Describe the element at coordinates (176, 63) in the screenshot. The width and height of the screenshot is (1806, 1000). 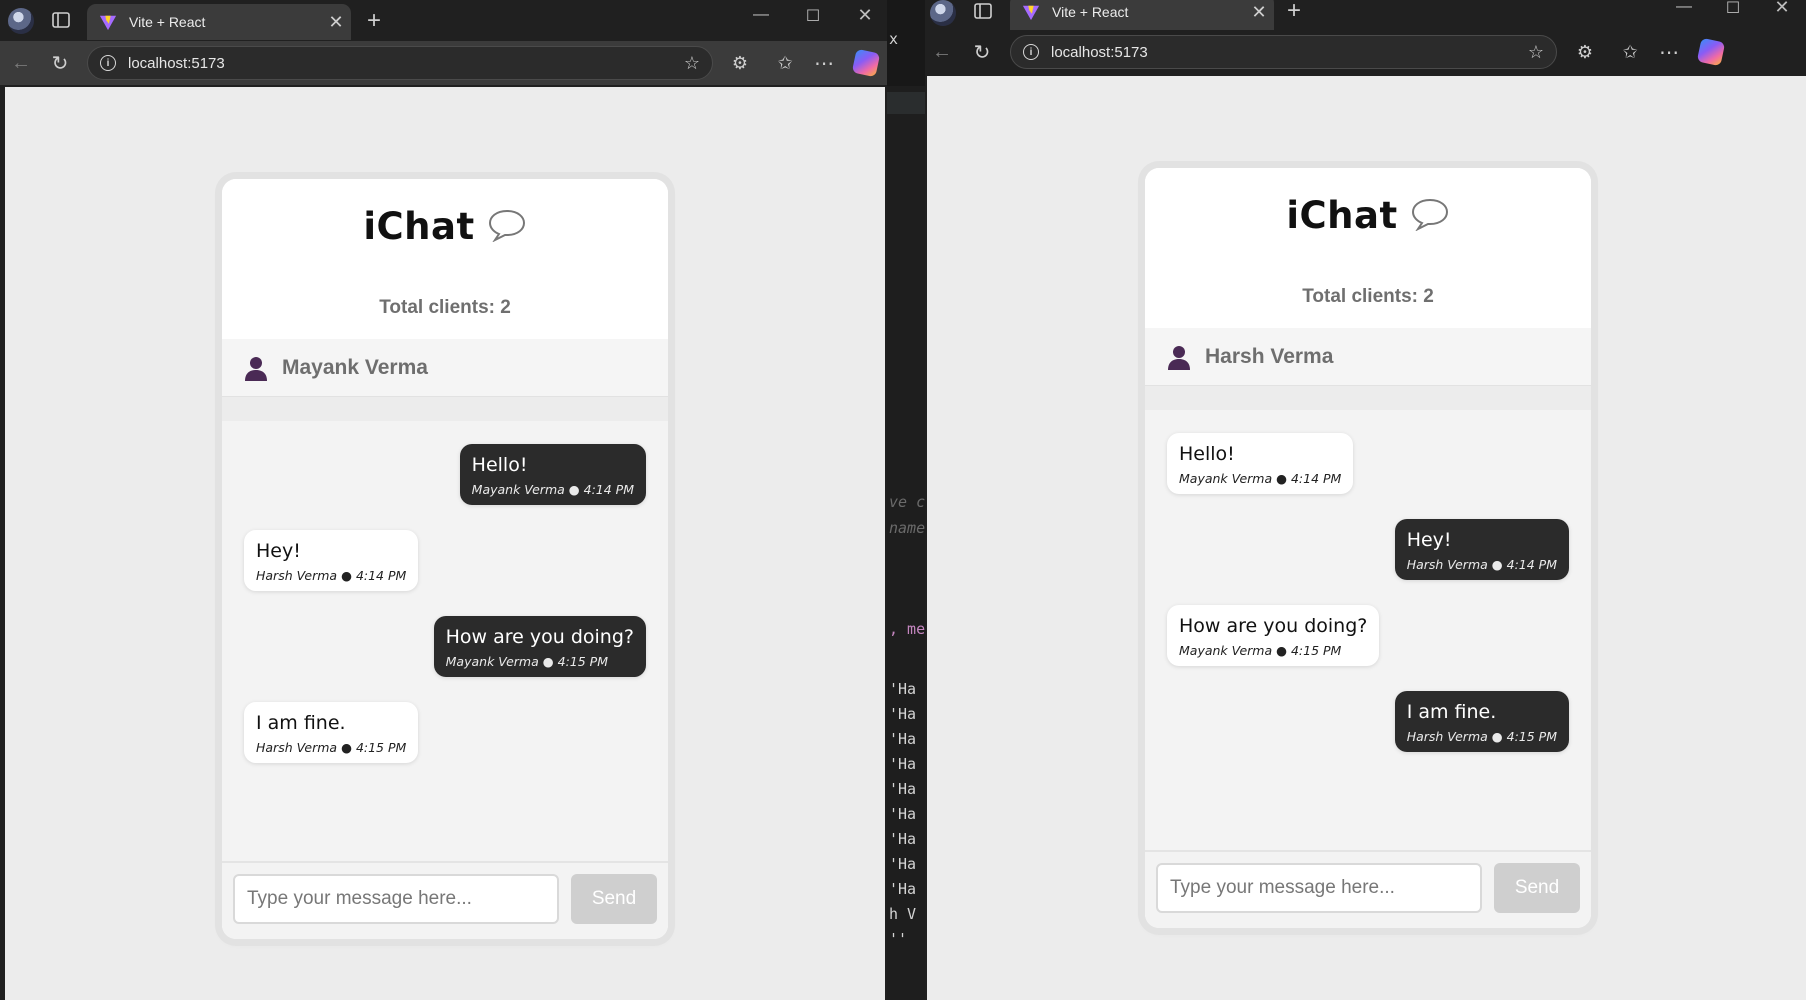
I see `url-text: localhost:5173` at that location.